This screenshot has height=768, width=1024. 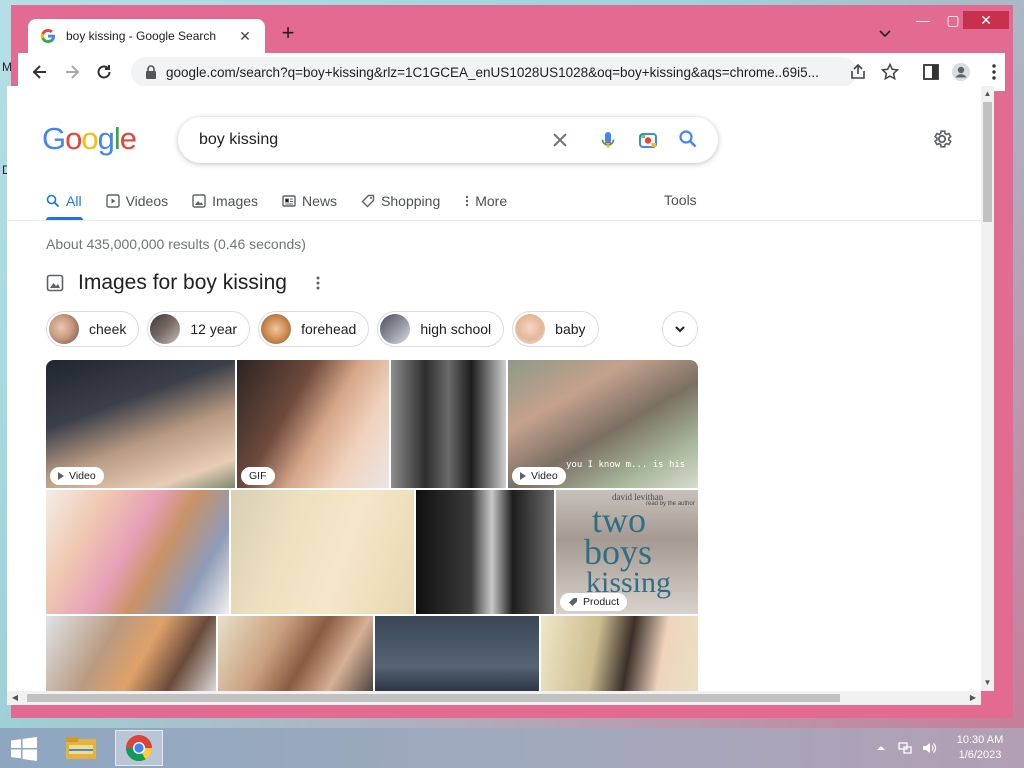 What do you see at coordinates (139, 748) in the screenshot?
I see `chrome-taskbar-button` at bounding box center [139, 748].